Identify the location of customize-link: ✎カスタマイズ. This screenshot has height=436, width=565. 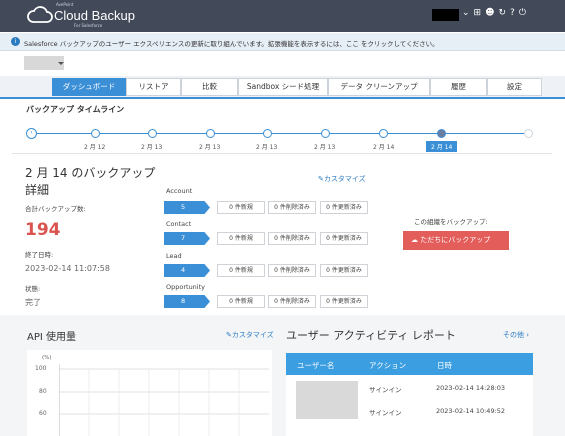
(342, 179).